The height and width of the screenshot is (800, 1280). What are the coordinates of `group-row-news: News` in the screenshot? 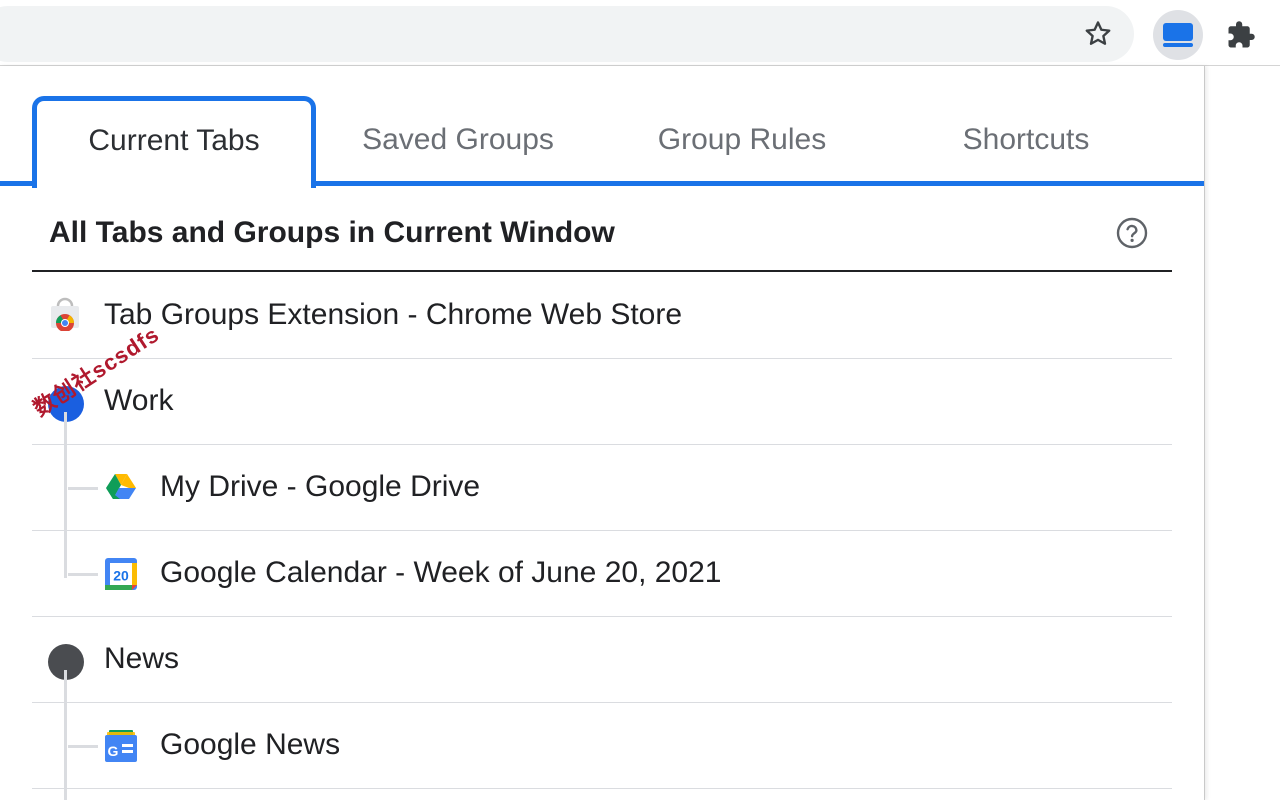 It's located at (602, 660).